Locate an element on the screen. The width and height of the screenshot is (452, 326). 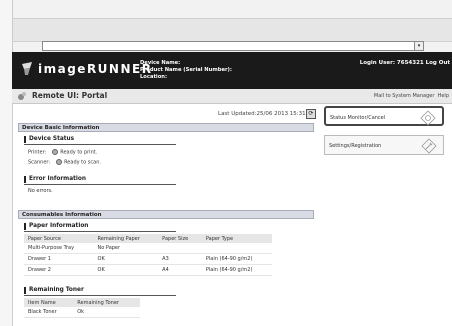
status-monitor-icon is located at coordinates (428, 118).